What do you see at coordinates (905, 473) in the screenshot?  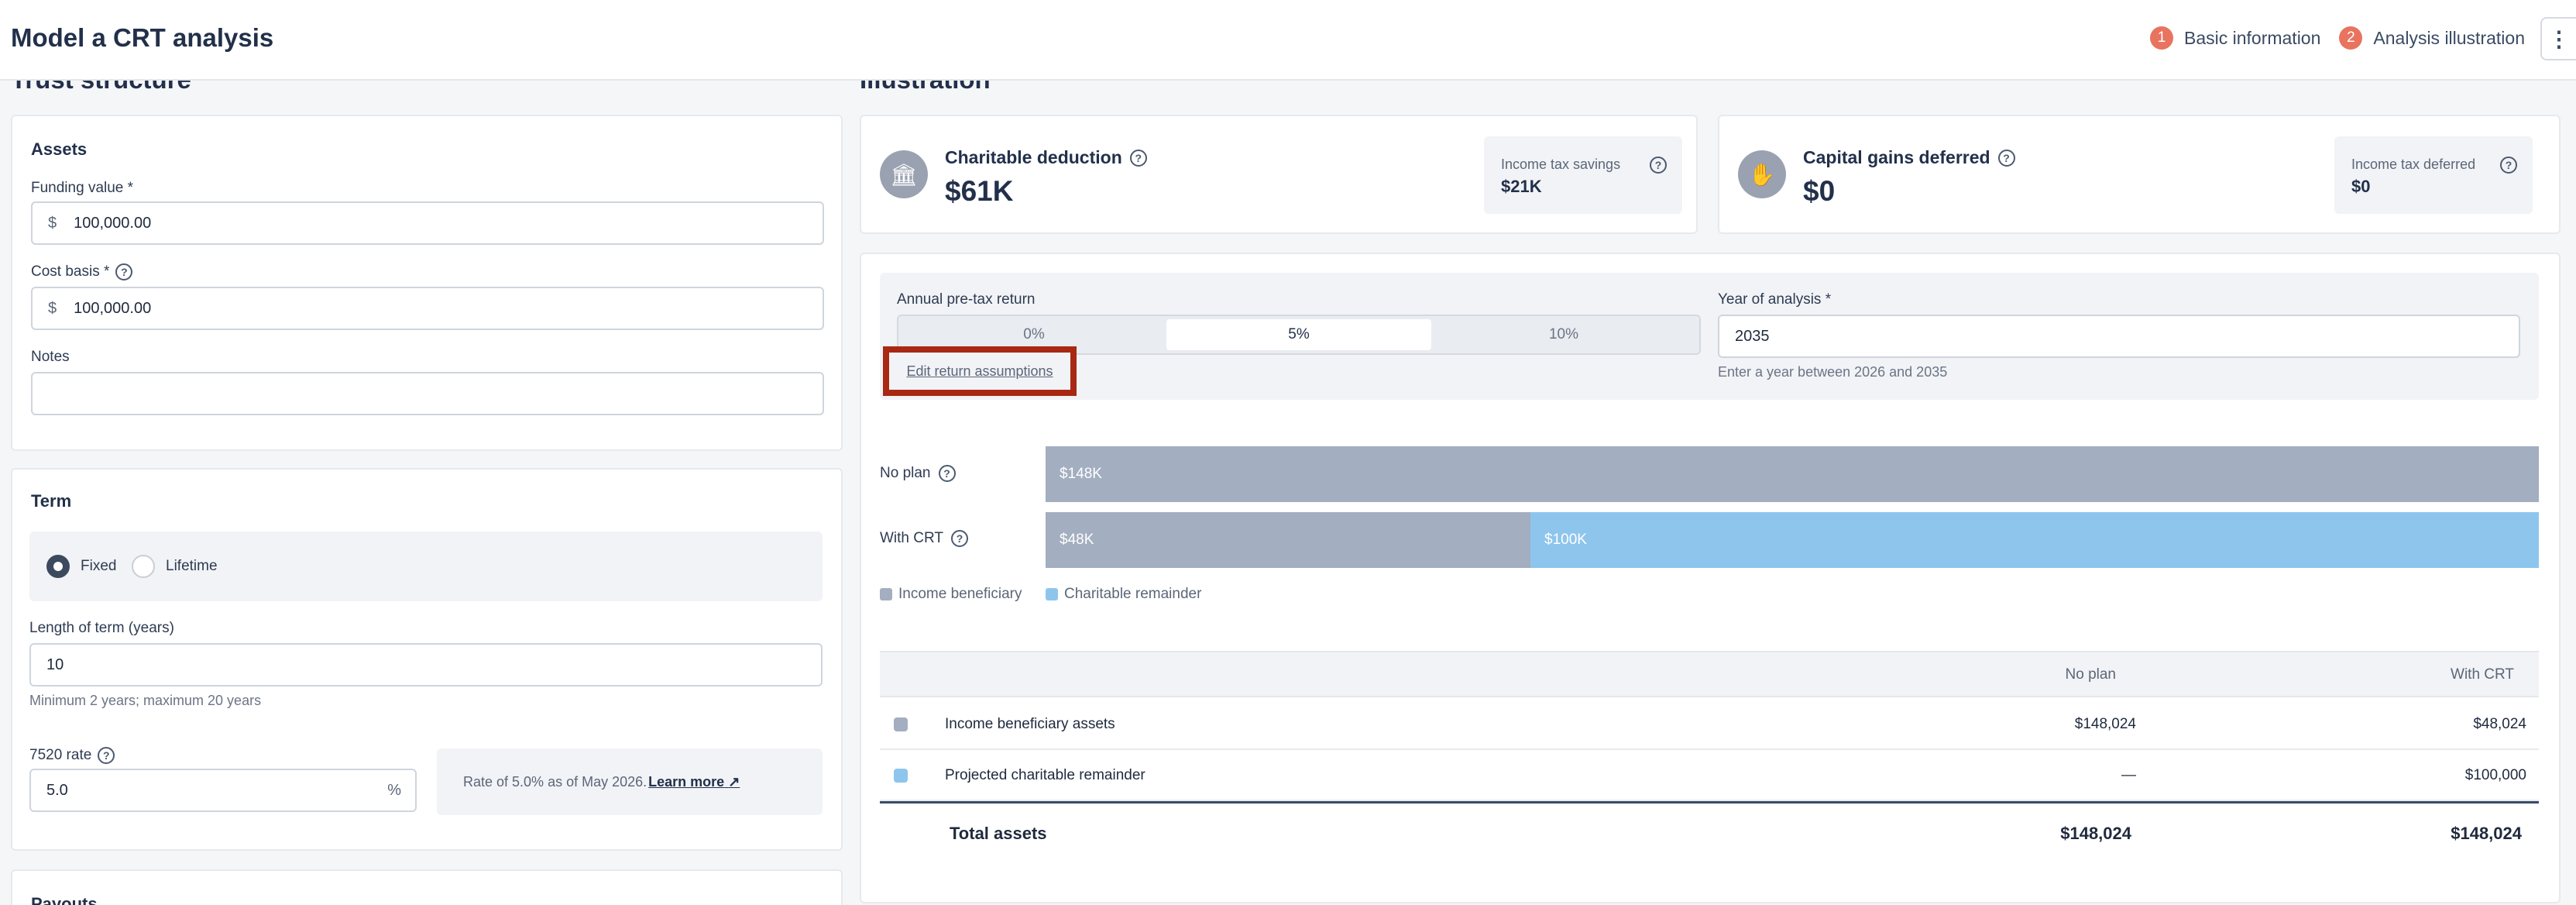 I see `no-plan-bar-label-text: No plan` at bounding box center [905, 473].